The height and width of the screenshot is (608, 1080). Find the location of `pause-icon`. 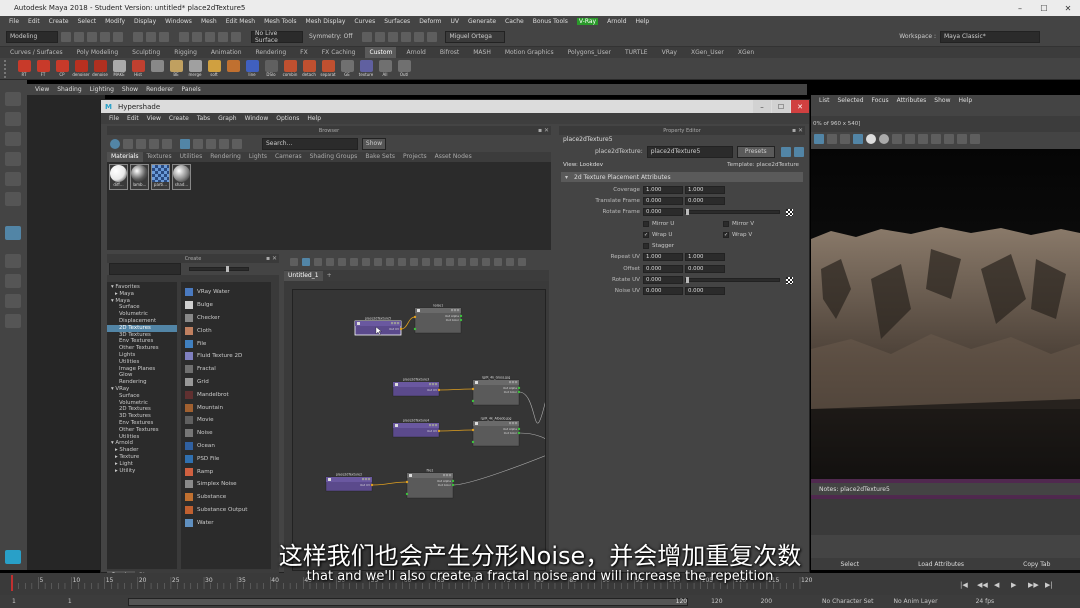

pause-icon is located at coordinates (419, 36).